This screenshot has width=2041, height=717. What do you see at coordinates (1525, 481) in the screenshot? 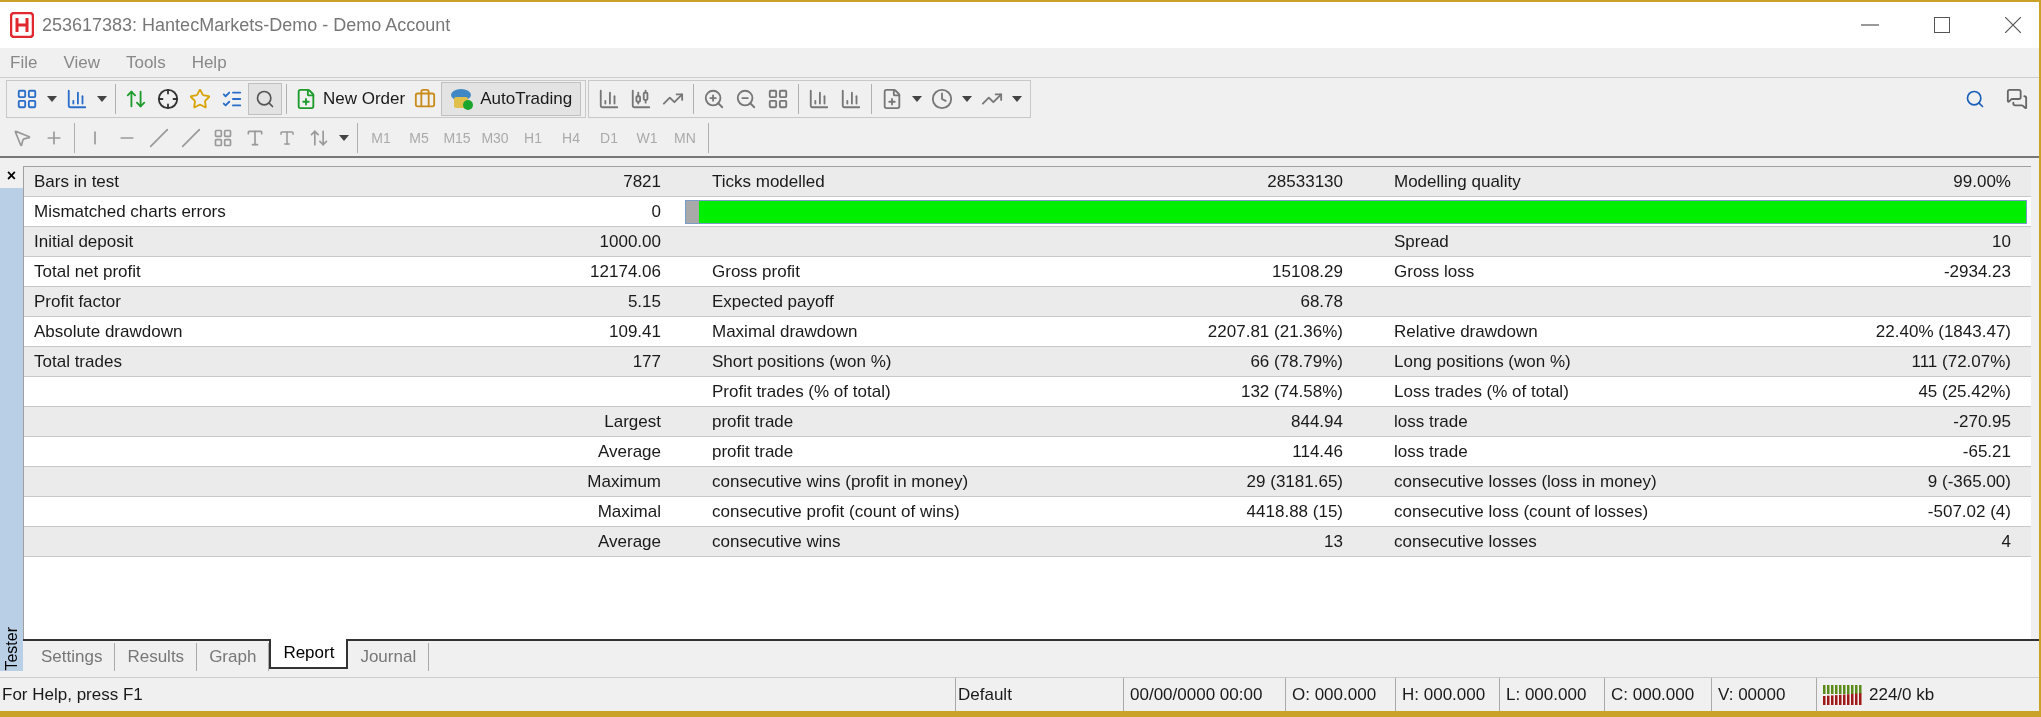
I see `stat-label: consecutive losses (loss in money)` at bounding box center [1525, 481].